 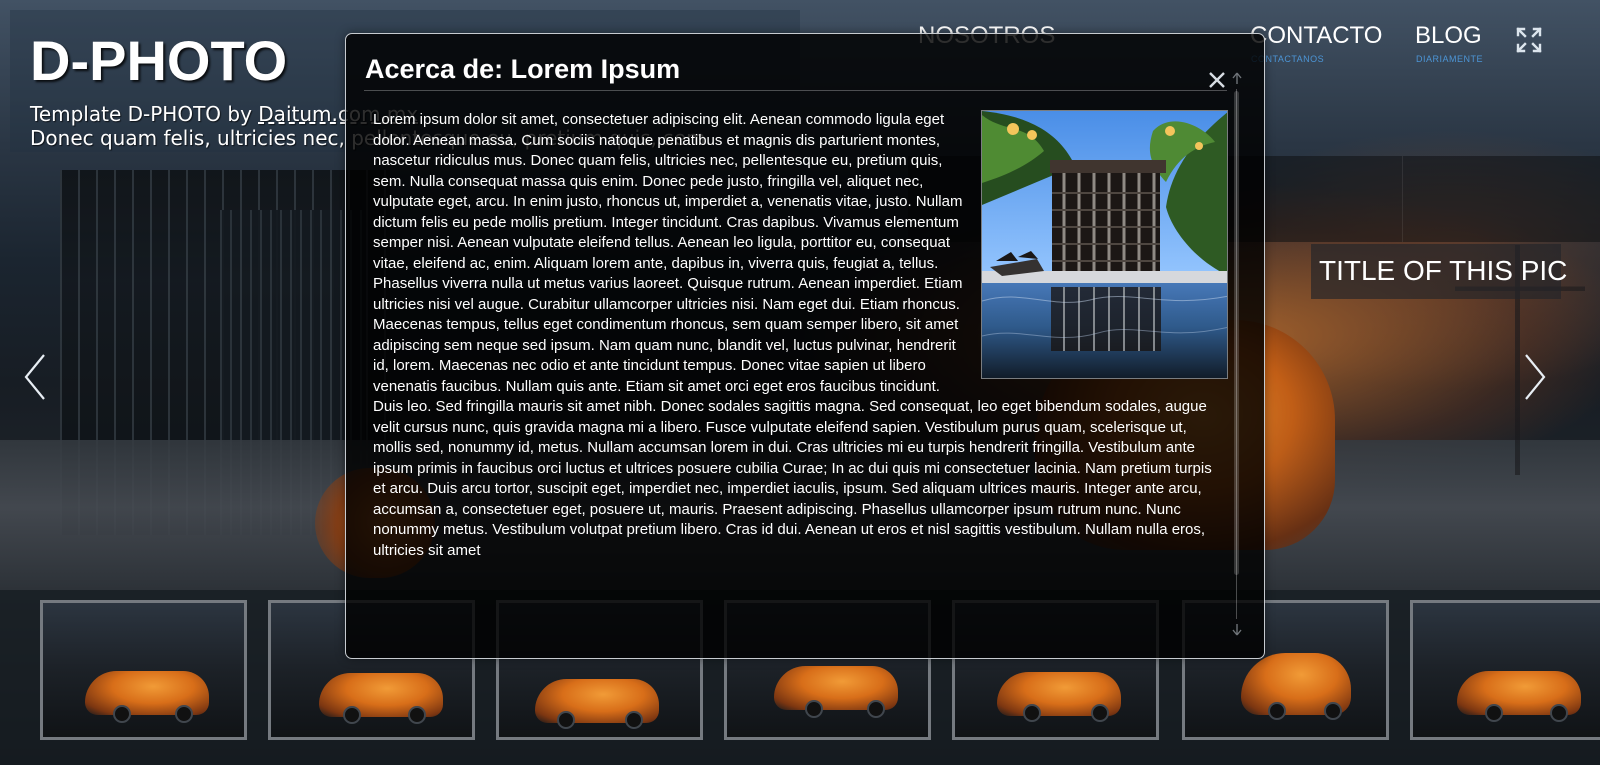 What do you see at coordinates (34, 377) in the screenshot?
I see `chevron-left-icon` at bounding box center [34, 377].